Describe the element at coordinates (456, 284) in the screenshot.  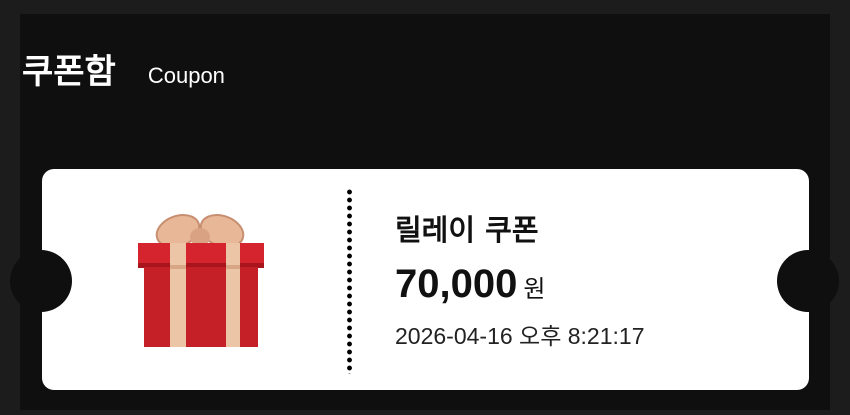
I see `coupon-amount: 70,000` at that location.